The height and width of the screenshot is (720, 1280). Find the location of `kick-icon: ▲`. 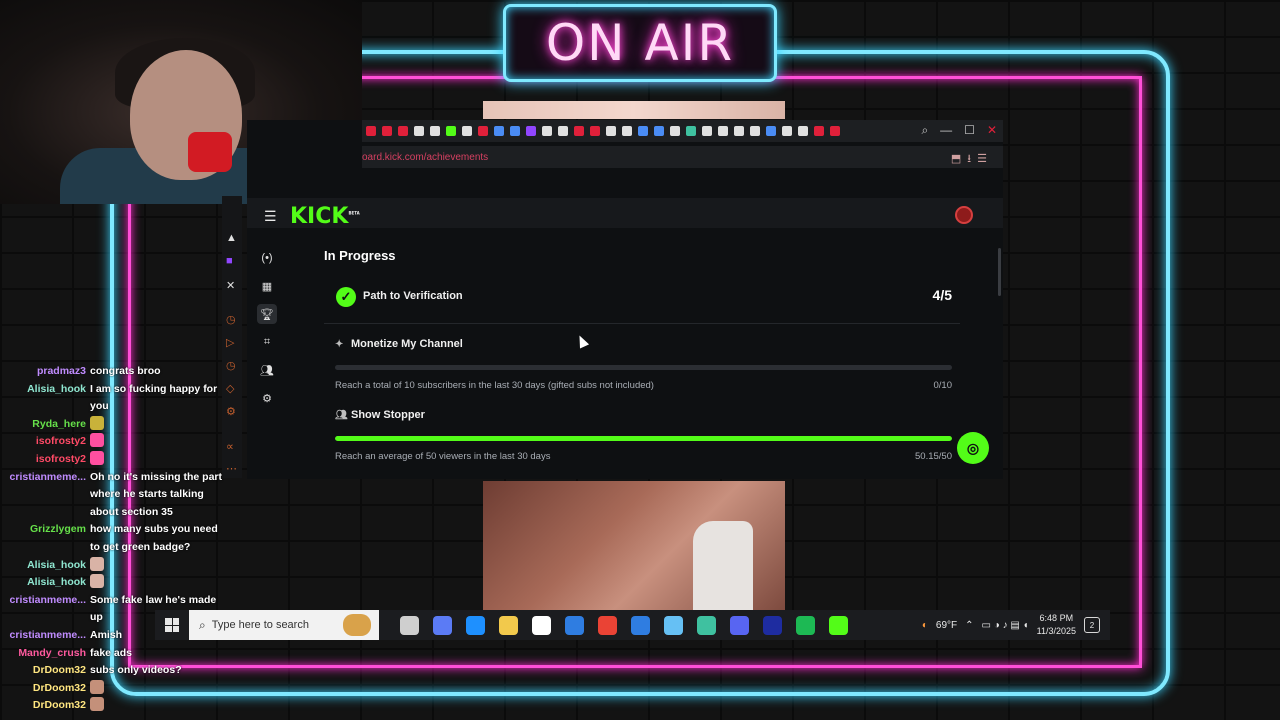

kick-icon: ▲ is located at coordinates (231, 238).